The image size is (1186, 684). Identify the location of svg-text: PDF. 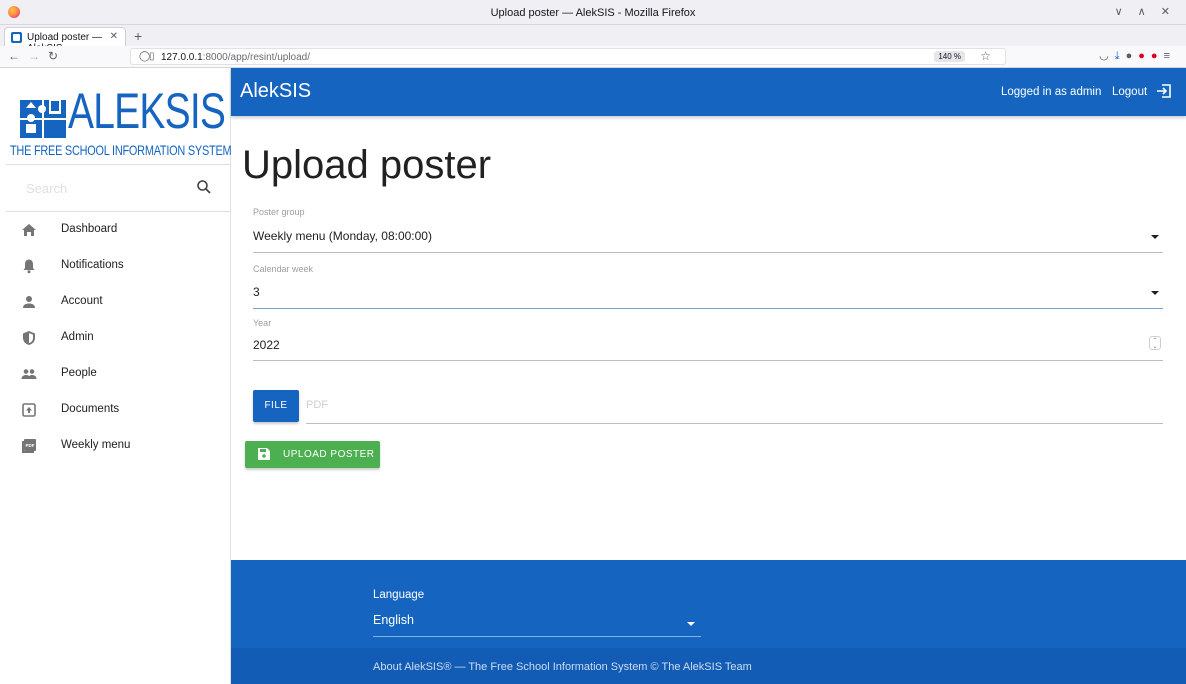
(30, 445).